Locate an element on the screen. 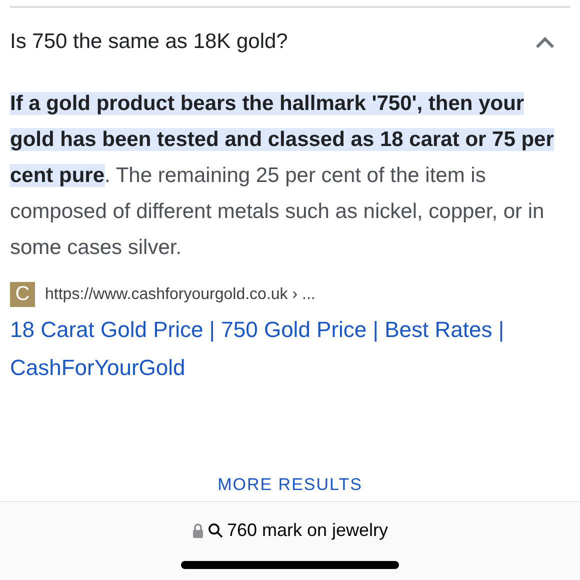  search-icon is located at coordinates (215, 530).